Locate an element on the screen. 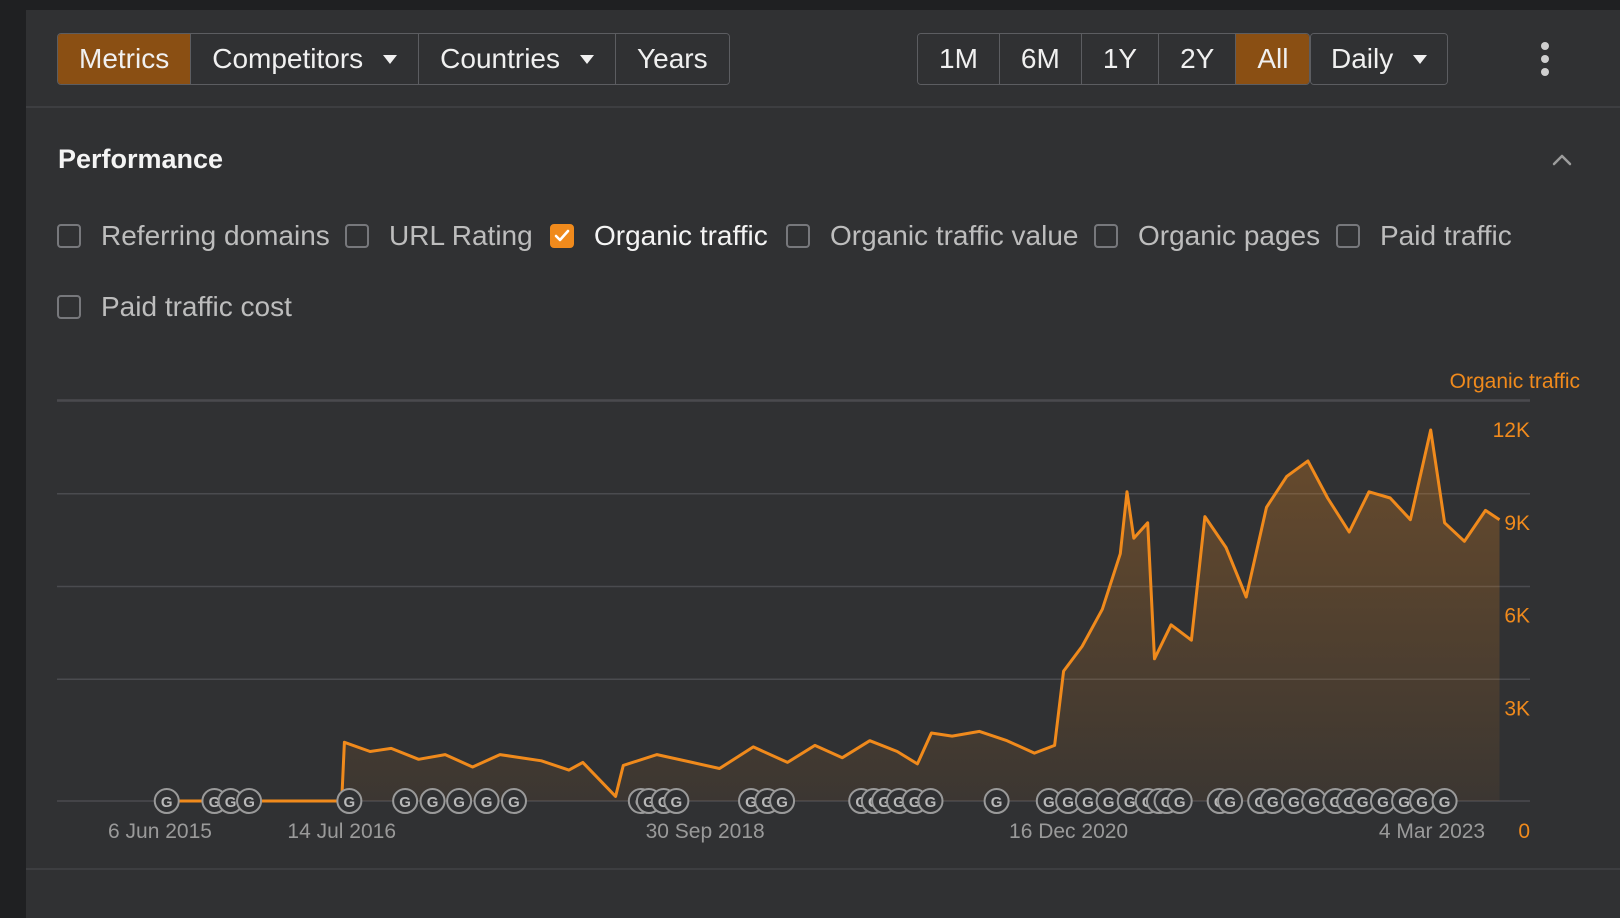 The height and width of the screenshot is (918, 1620). y-tick-label: 12K is located at coordinates (1511, 430).